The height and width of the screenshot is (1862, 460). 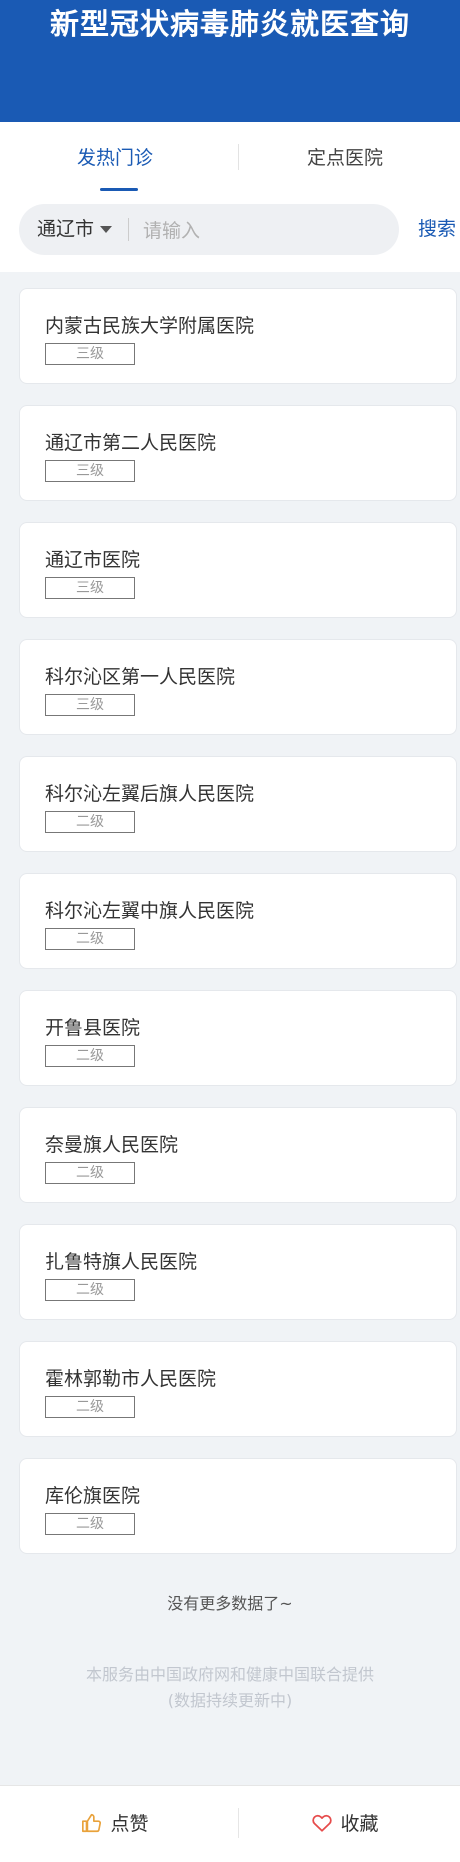 I want to click on page-title: 新型冠状病毒肺炎就医查询, so click(x=229, y=24).